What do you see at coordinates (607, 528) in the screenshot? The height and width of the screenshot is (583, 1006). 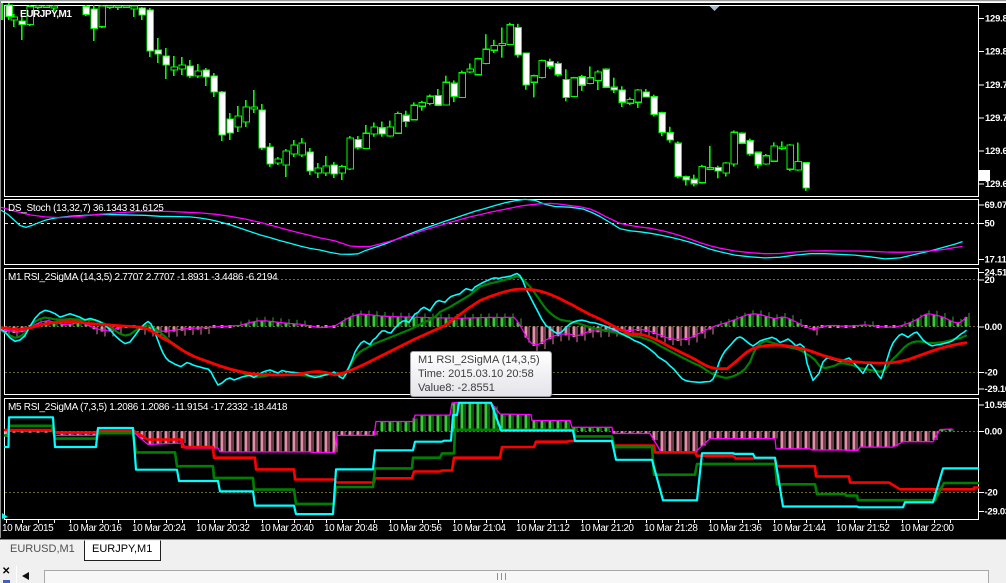 I see `svg-text: 10 Mar 21:20` at bounding box center [607, 528].